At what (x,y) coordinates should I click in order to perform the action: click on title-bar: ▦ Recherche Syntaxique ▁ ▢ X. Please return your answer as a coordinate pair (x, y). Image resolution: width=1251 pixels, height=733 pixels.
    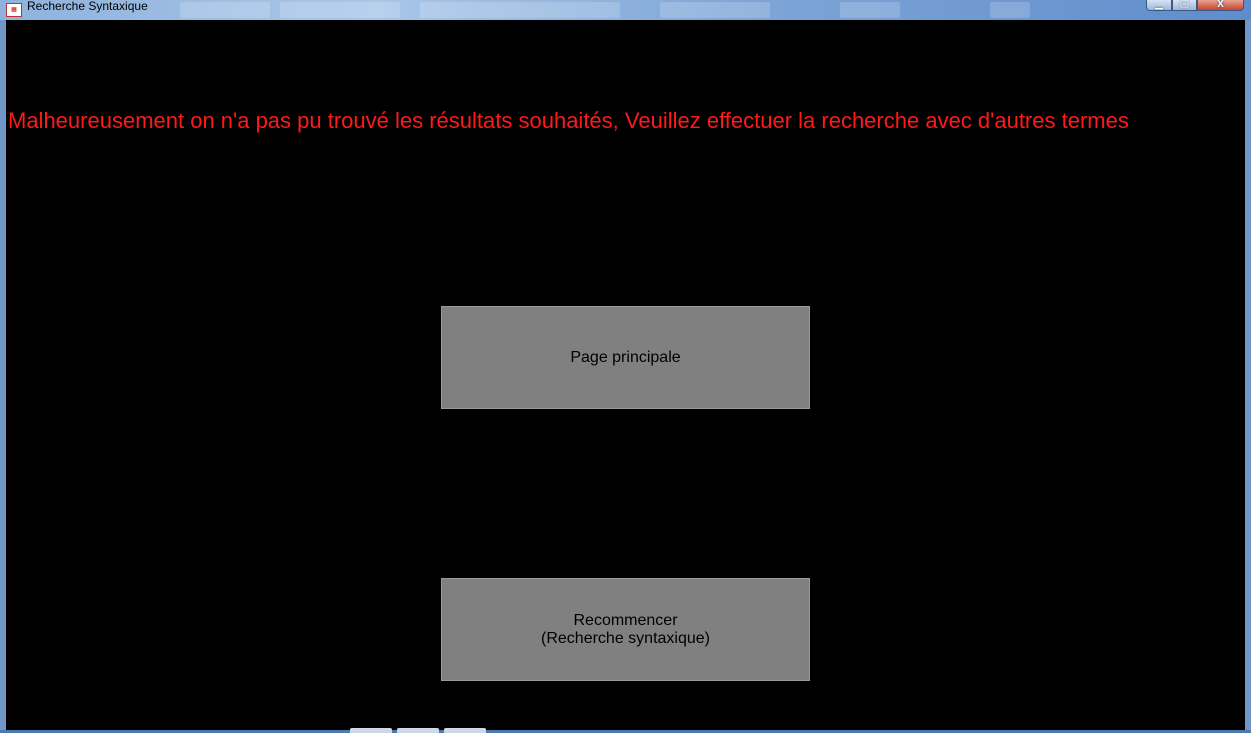
    Looking at the image, I should click on (625, 10).